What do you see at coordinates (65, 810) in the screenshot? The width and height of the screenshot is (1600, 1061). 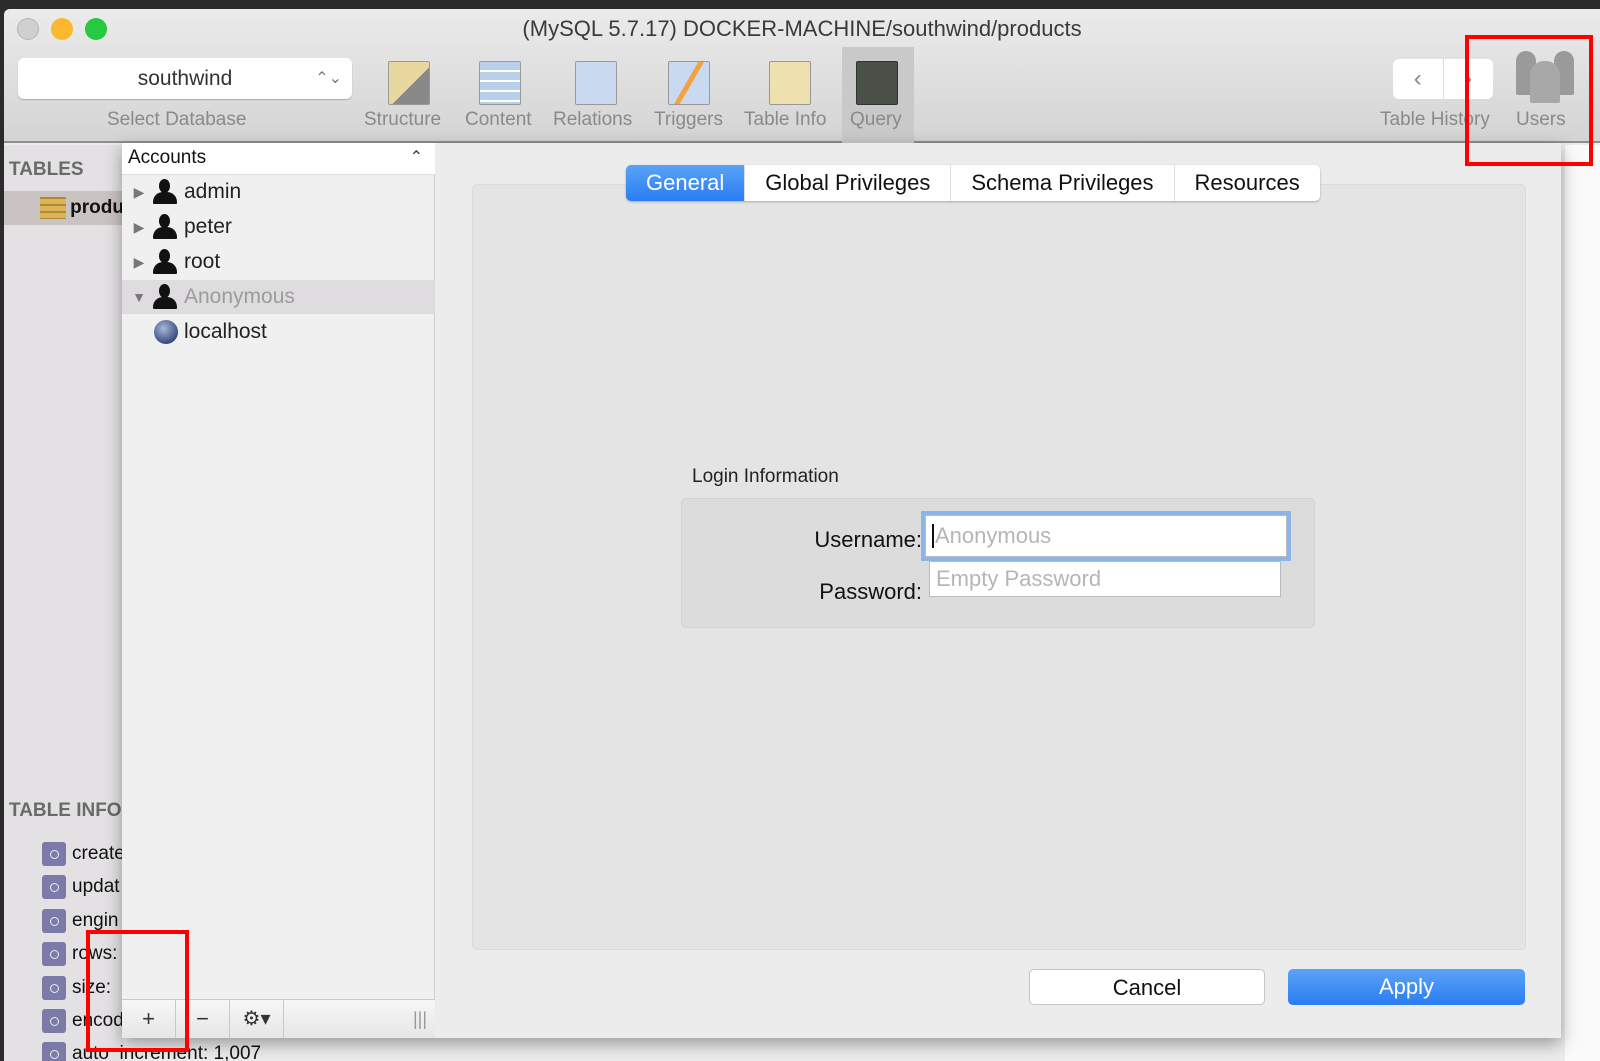 I see `table-info-header: TABLE INFO` at bounding box center [65, 810].